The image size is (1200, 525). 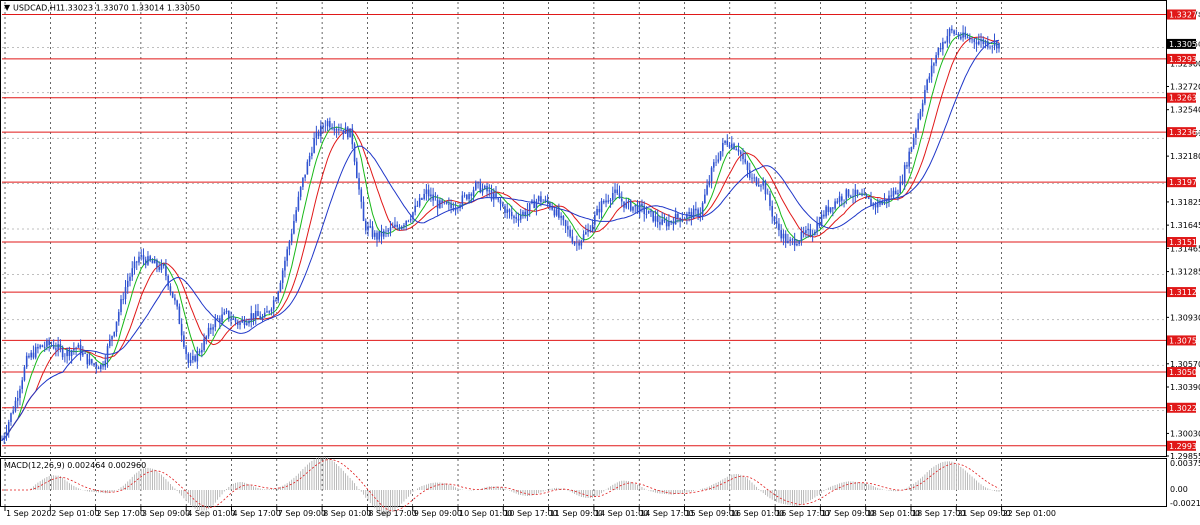 What do you see at coordinates (1184, 98) in the screenshot?
I see `level-price-label: 1.32633` at bounding box center [1184, 98].